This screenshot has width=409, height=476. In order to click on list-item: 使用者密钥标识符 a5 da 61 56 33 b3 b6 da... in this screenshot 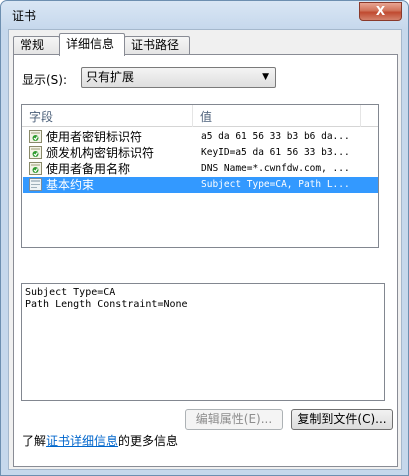, I will do `click(200, 137)`.